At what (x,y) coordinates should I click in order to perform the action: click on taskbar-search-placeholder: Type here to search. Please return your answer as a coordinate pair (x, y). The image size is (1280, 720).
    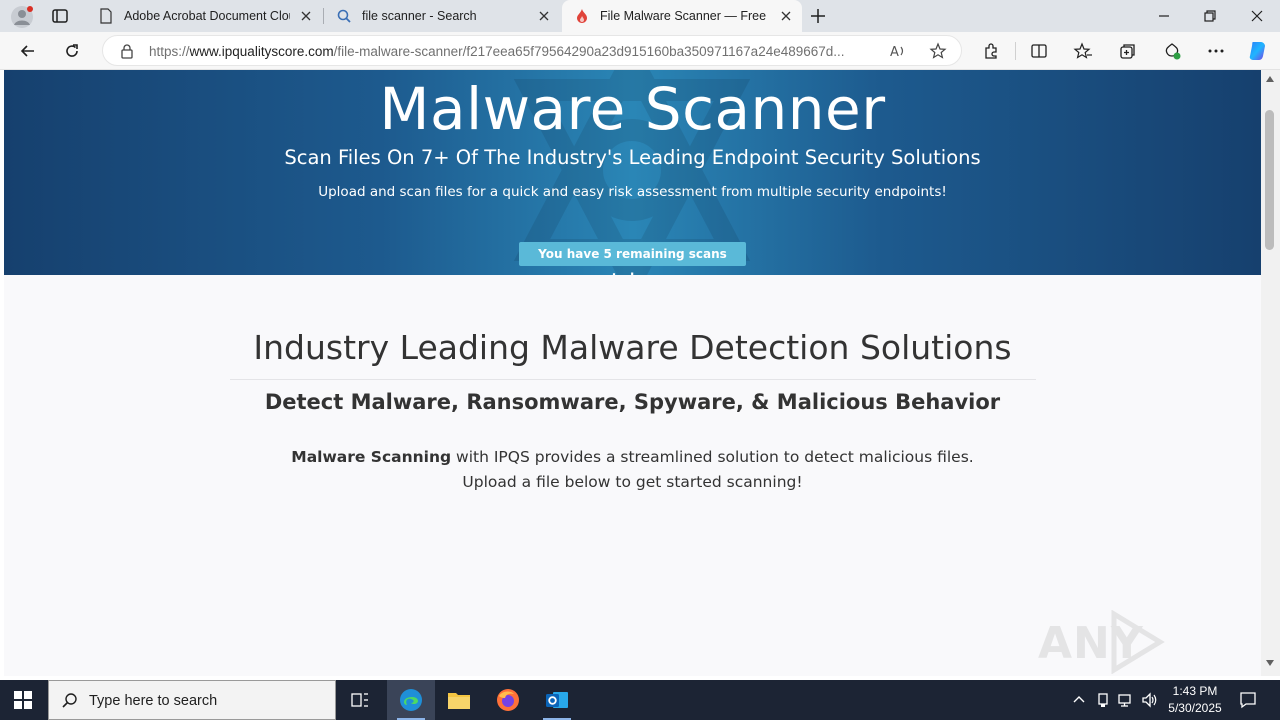
    Looking at the image, I should click on (153, 701).